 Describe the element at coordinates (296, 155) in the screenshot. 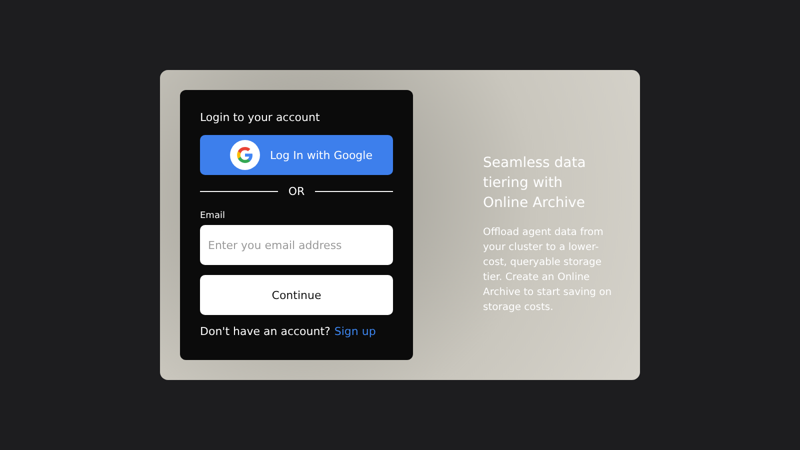

I see `google-login-button: Log In with Google` at that location.